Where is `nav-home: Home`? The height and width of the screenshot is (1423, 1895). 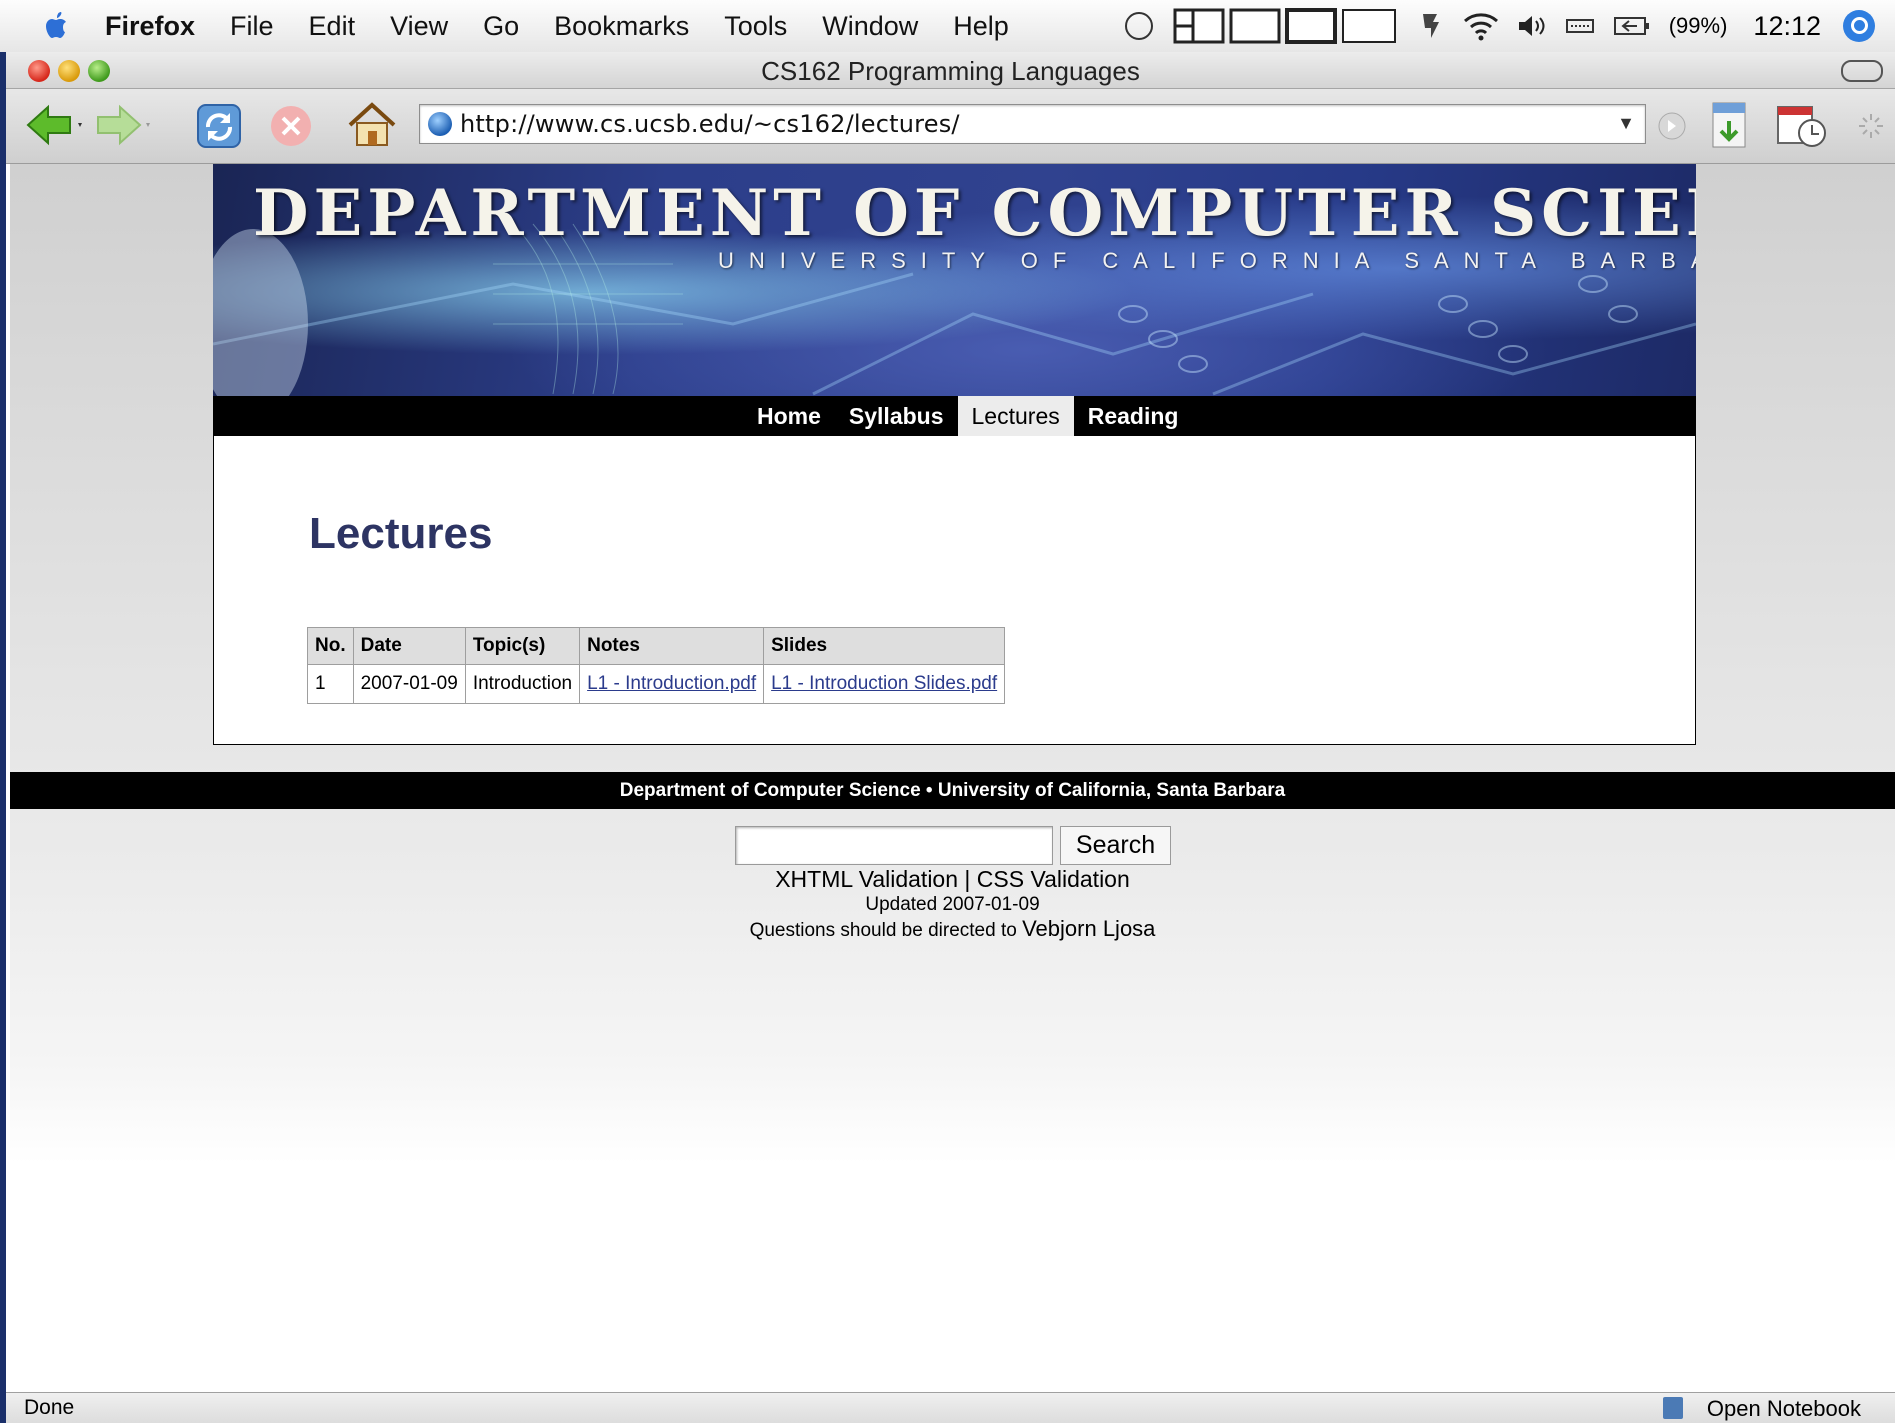
nav-home: Home is located at coordinates (789, 416).